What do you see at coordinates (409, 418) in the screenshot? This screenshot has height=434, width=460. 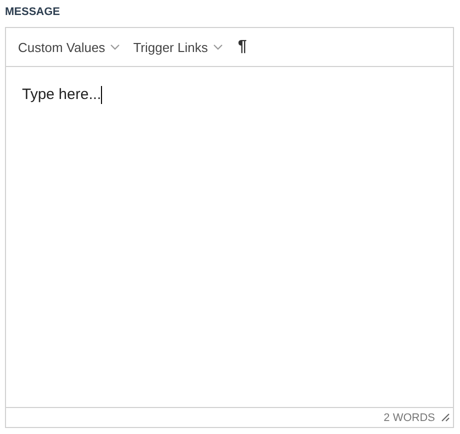 I see `word-count: 2 WORDS` at bounding box center [409, 418].